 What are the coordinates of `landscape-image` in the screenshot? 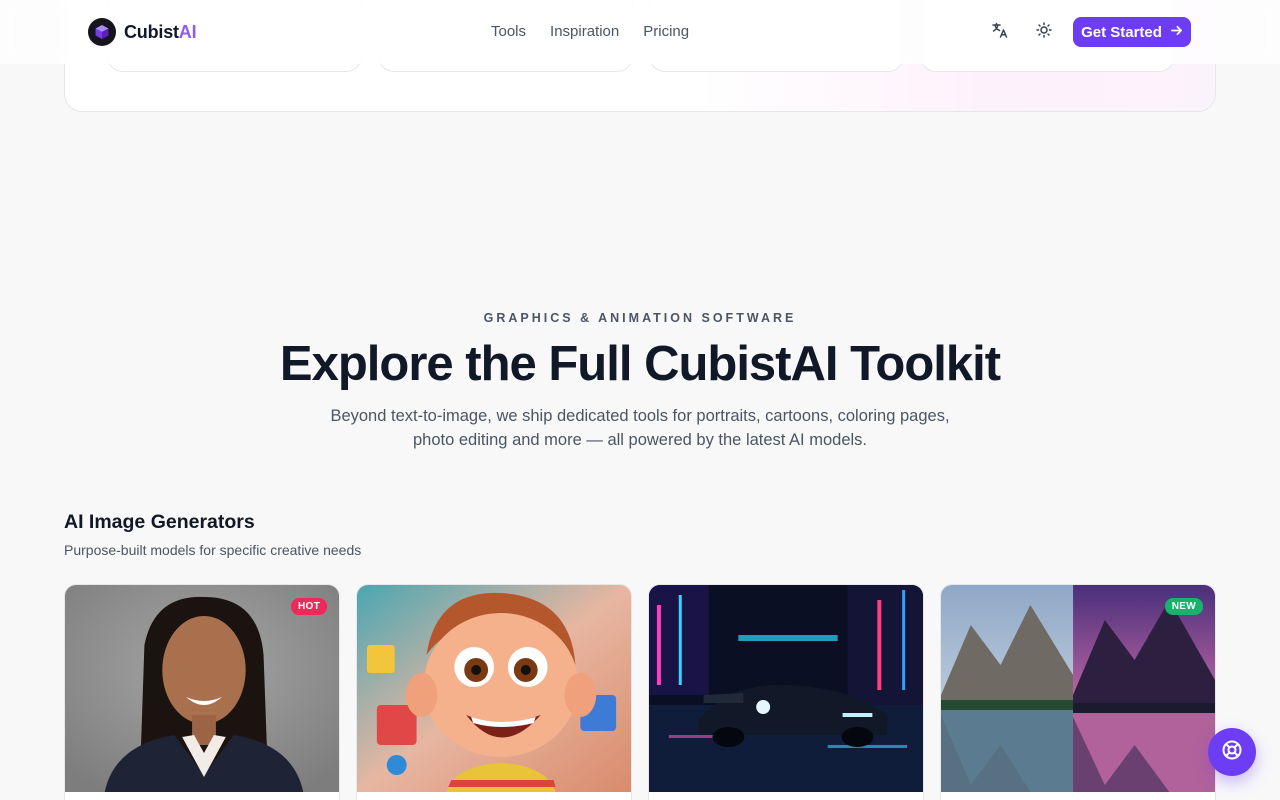 It's located at (1078, 688).